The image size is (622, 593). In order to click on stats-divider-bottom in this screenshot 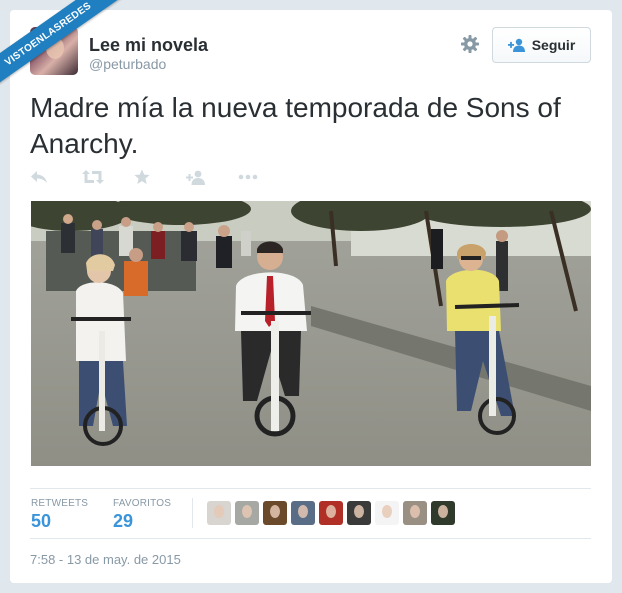, I will do `click(310, 538)`.